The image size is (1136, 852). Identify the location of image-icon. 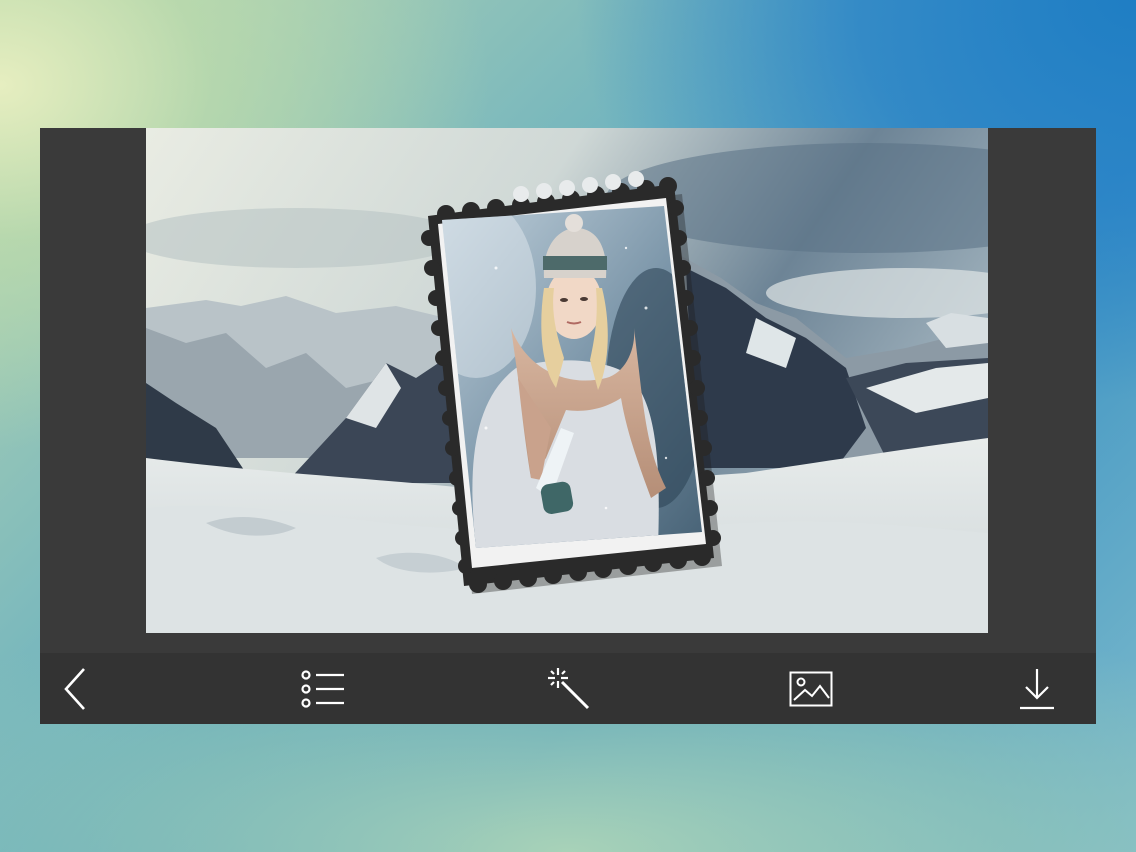
(811, 689).